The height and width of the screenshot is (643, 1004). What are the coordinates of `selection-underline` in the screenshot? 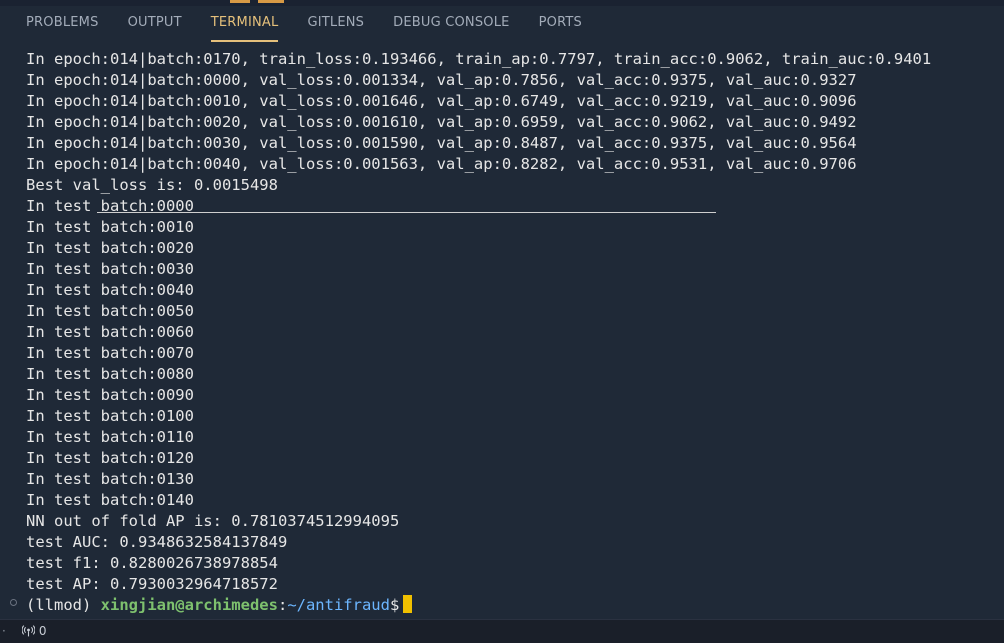 It's located at (406, 212).